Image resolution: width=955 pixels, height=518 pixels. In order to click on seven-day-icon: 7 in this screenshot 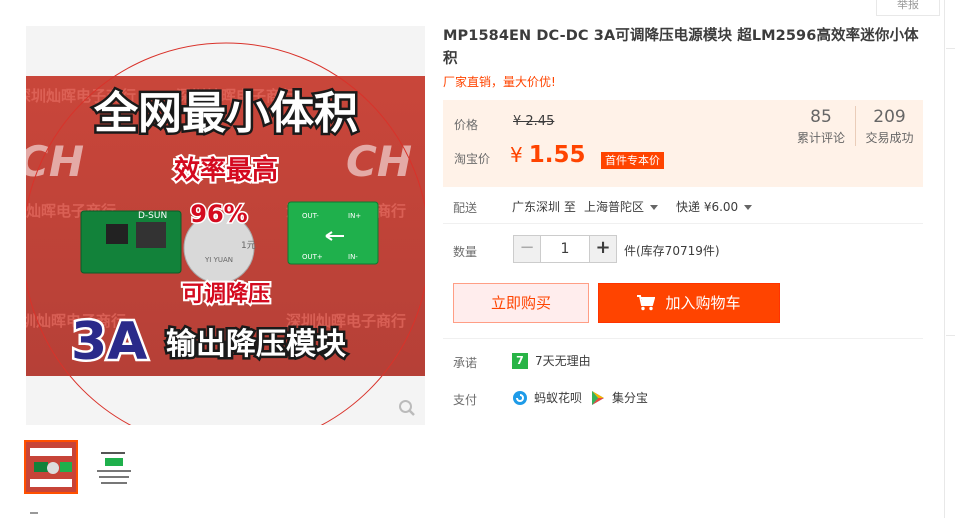, I will do `click(520, 360)`.